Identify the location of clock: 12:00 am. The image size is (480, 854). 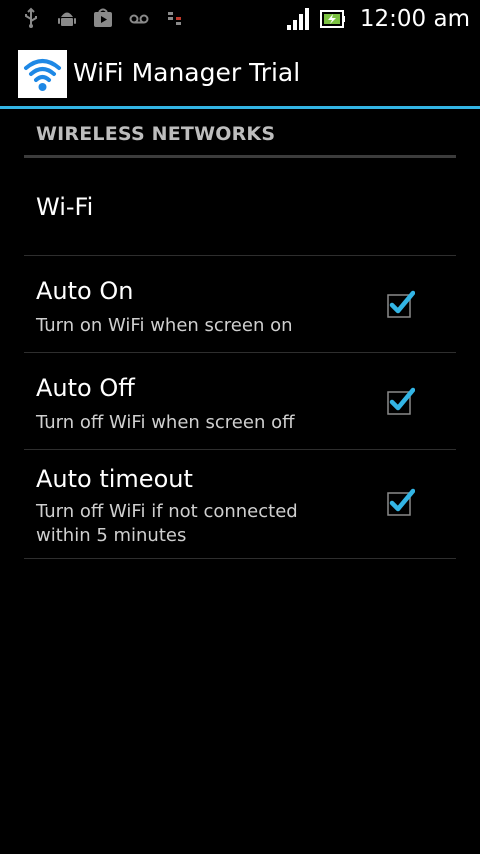
(414, 19).